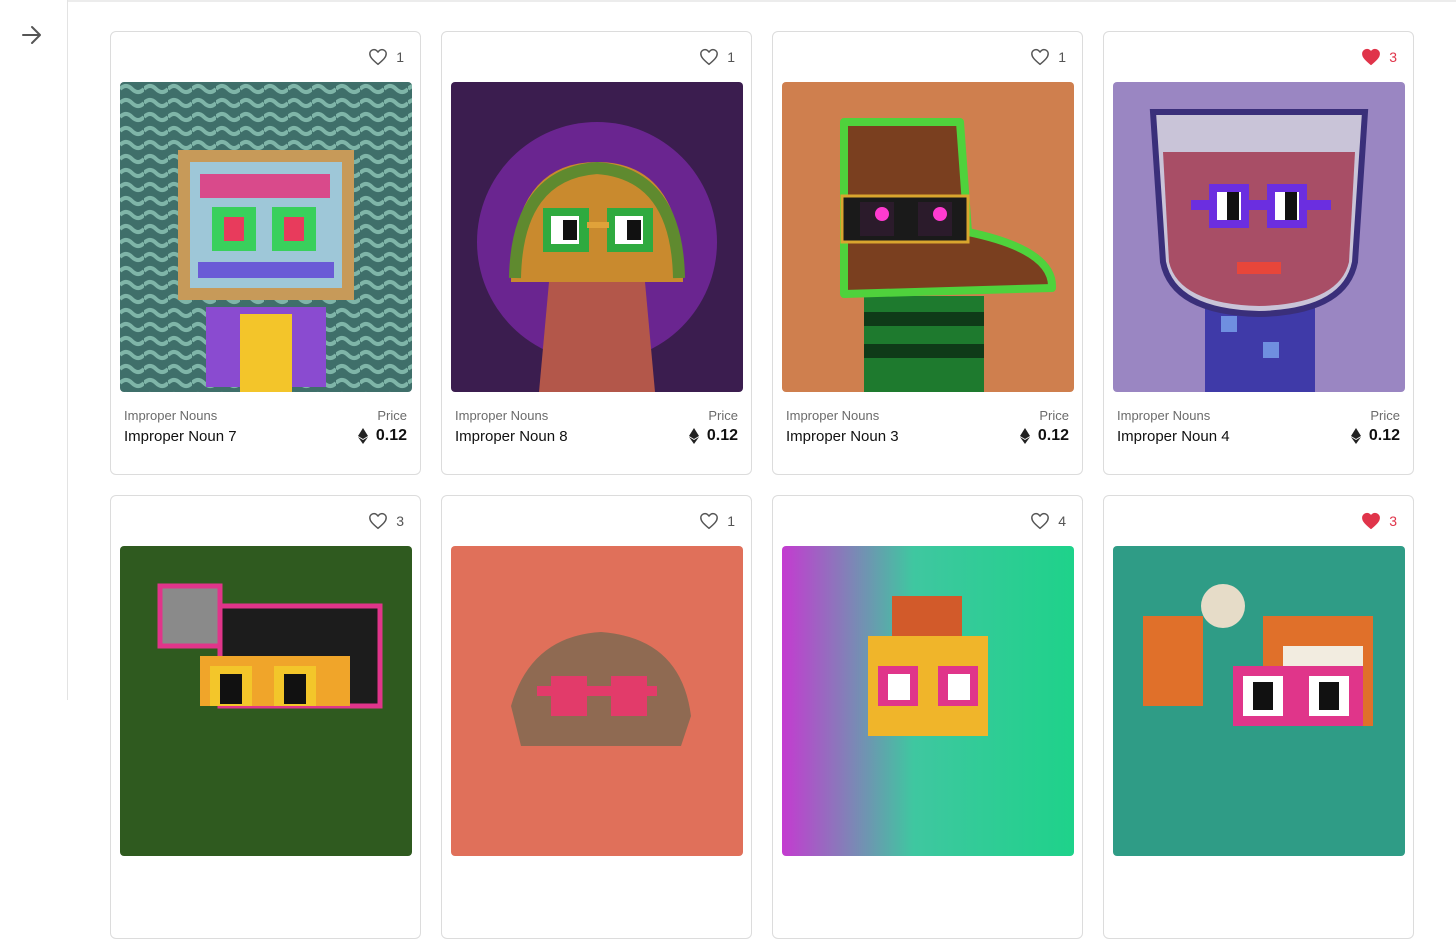 The width and height of the screenshot is (1456, 939). I want to click on nft-name: Improper Noun 4, so click(1173, 436).